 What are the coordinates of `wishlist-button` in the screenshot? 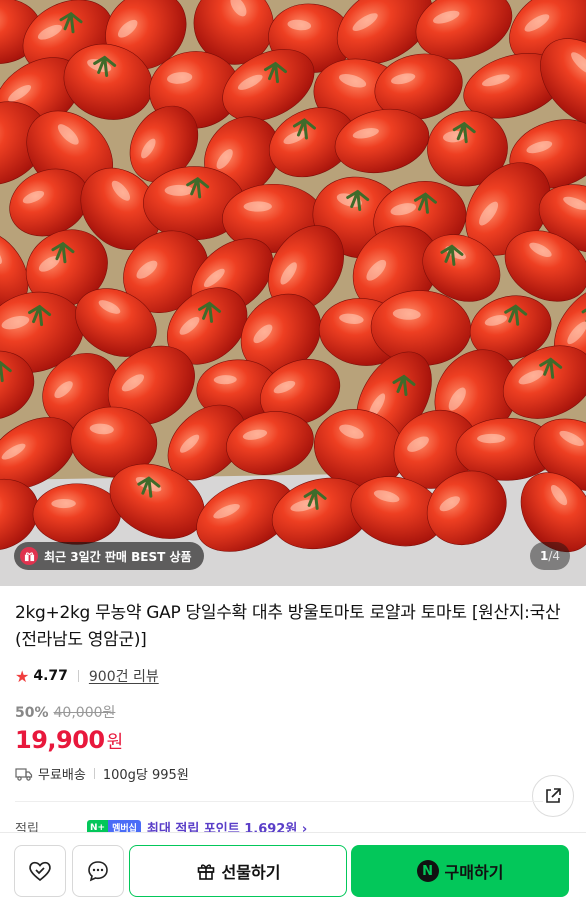 It's located at (40, 871).